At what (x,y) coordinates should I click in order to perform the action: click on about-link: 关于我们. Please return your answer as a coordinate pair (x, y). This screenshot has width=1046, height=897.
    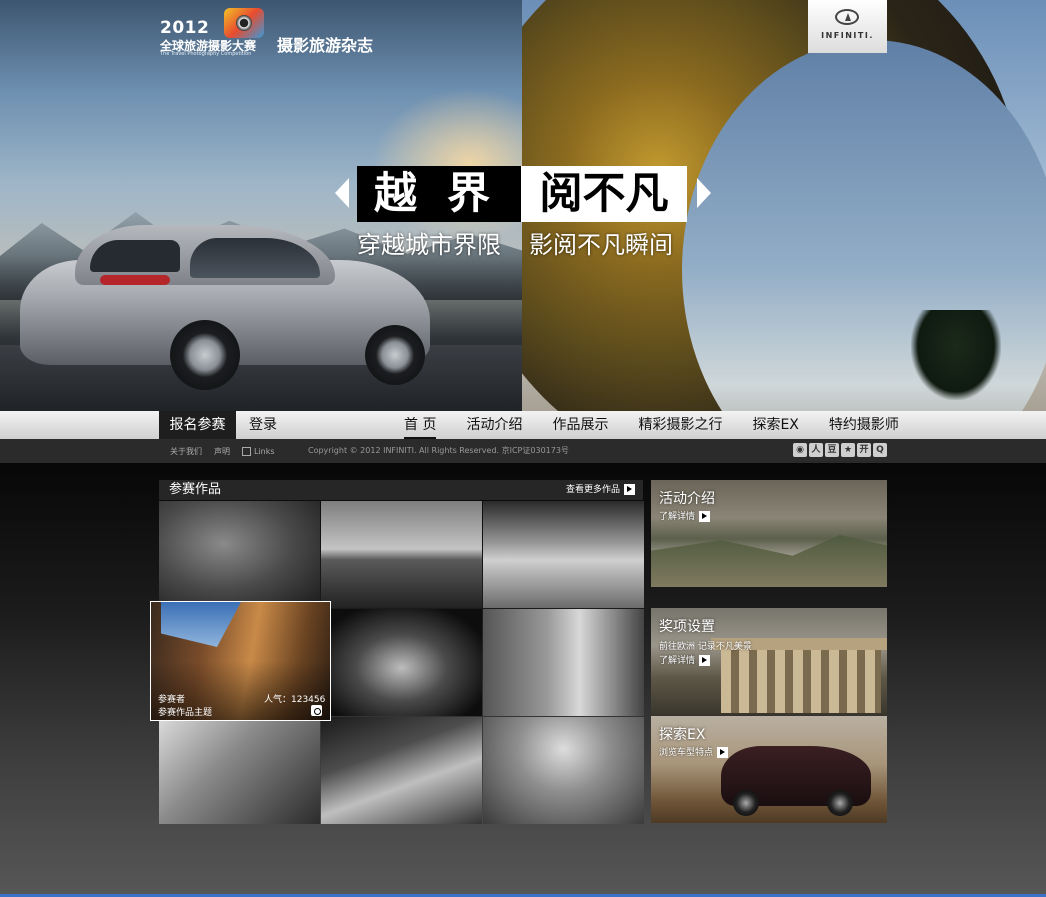
    Looking at the image, I should click on (186, 451).